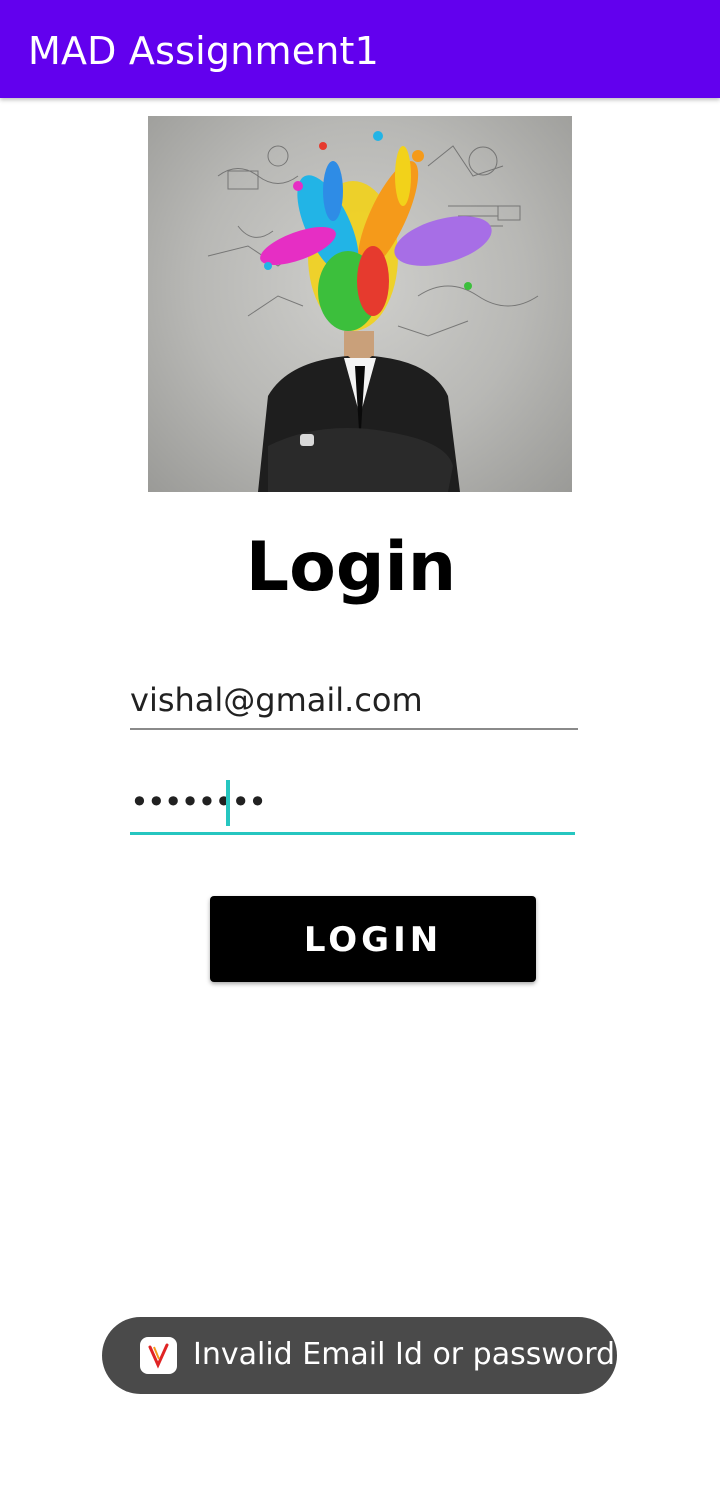 This screenshot has width=720, height=1506. What do you see at coordinates (198, 802) in the screenshot?
I see `password-value: ••••••••` at bounding box center [198, 802].